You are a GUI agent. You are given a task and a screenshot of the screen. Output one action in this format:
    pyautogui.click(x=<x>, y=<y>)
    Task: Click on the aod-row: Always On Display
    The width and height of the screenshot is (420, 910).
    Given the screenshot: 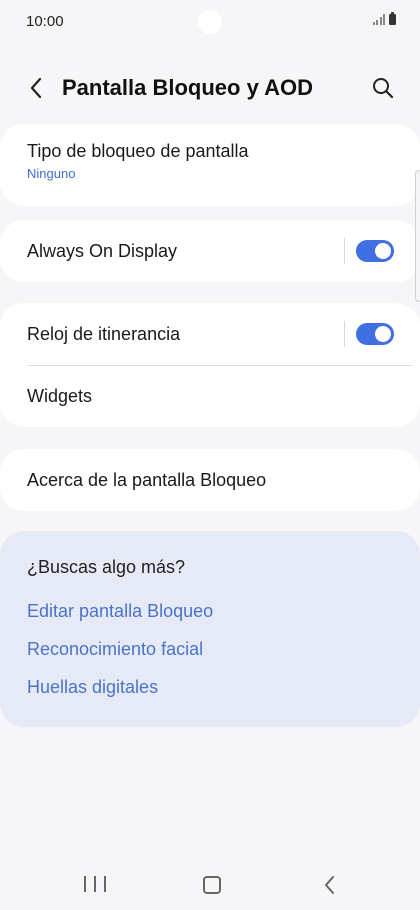 What is the action you would take?
    pyautogui.click(x=210, y=251)
    